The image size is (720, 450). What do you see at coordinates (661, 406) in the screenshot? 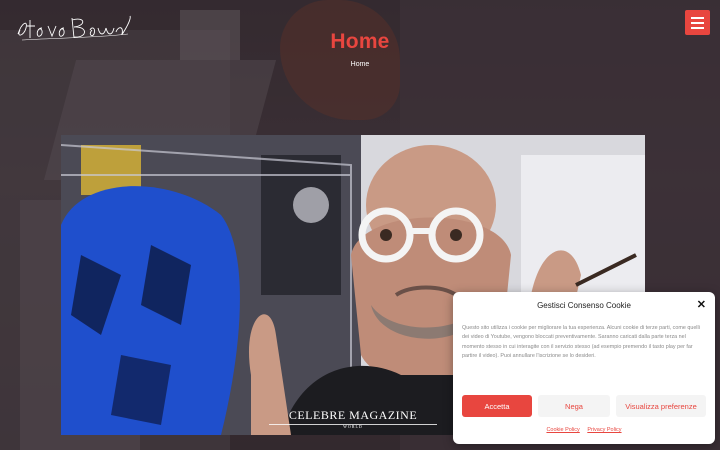
I see `view-preferences-button: Visualizza preferenze` at bounding box center [661, 406].